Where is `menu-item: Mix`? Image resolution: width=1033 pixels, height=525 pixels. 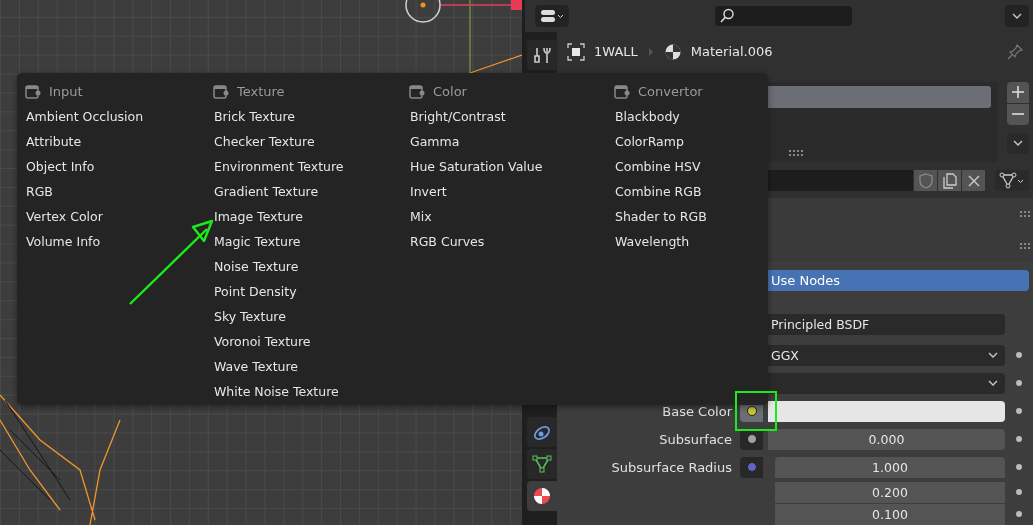 menu-item: Mix is located at coordinates (420, 216).